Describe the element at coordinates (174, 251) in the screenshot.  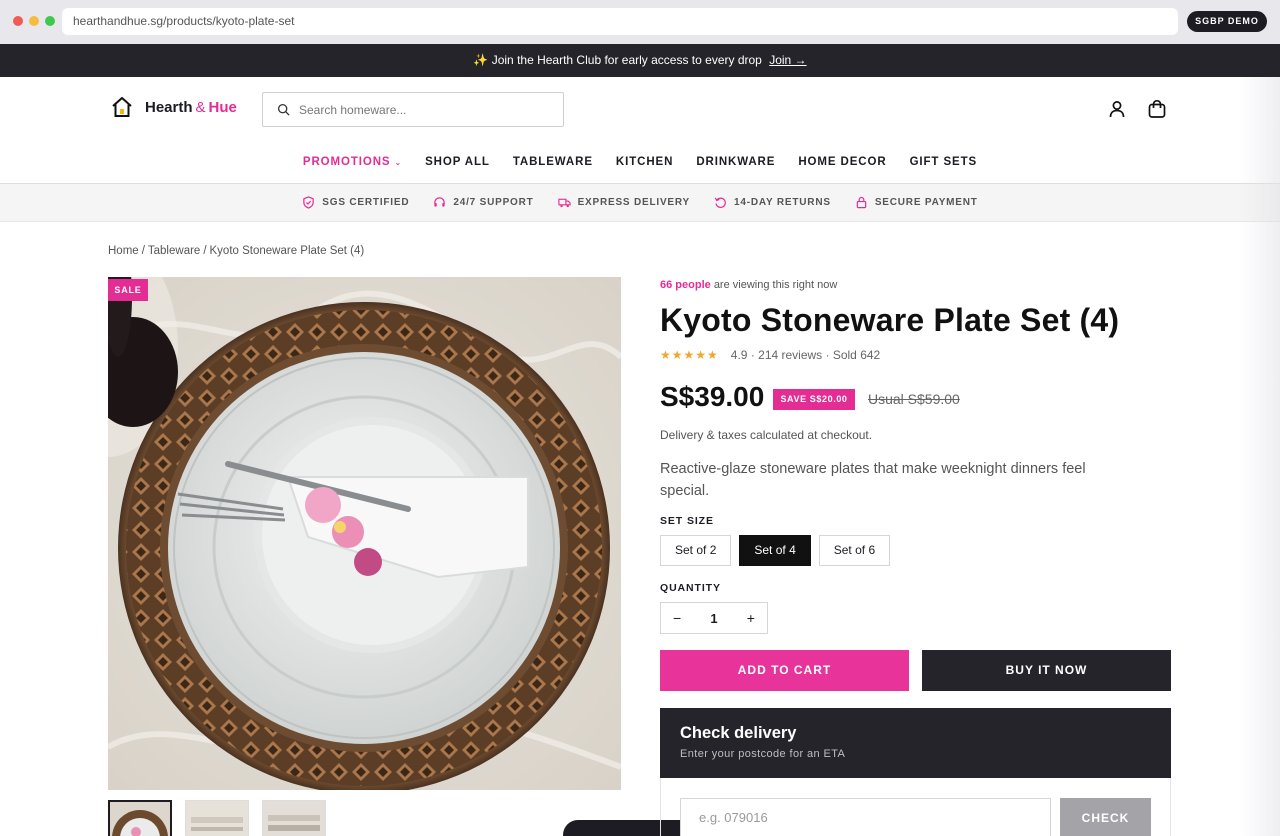
I see `breadcrumb-tableware: Tableware` at that location.